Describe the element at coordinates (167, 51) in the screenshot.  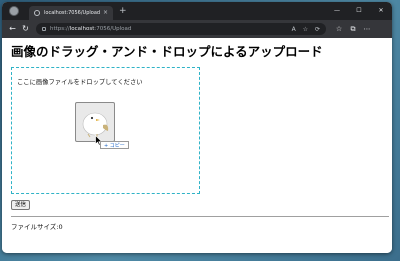
I see `page-title: 画像のドラッグ・アンド・ドロップによるアップロード` at that location.